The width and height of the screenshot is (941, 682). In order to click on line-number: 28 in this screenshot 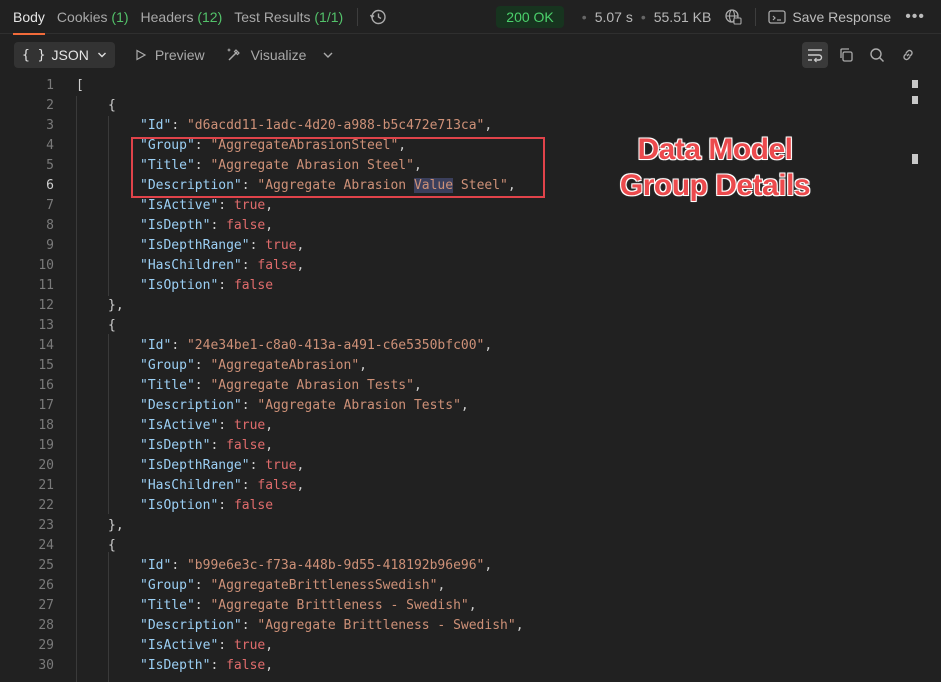, I will do `click(46, 625)`.